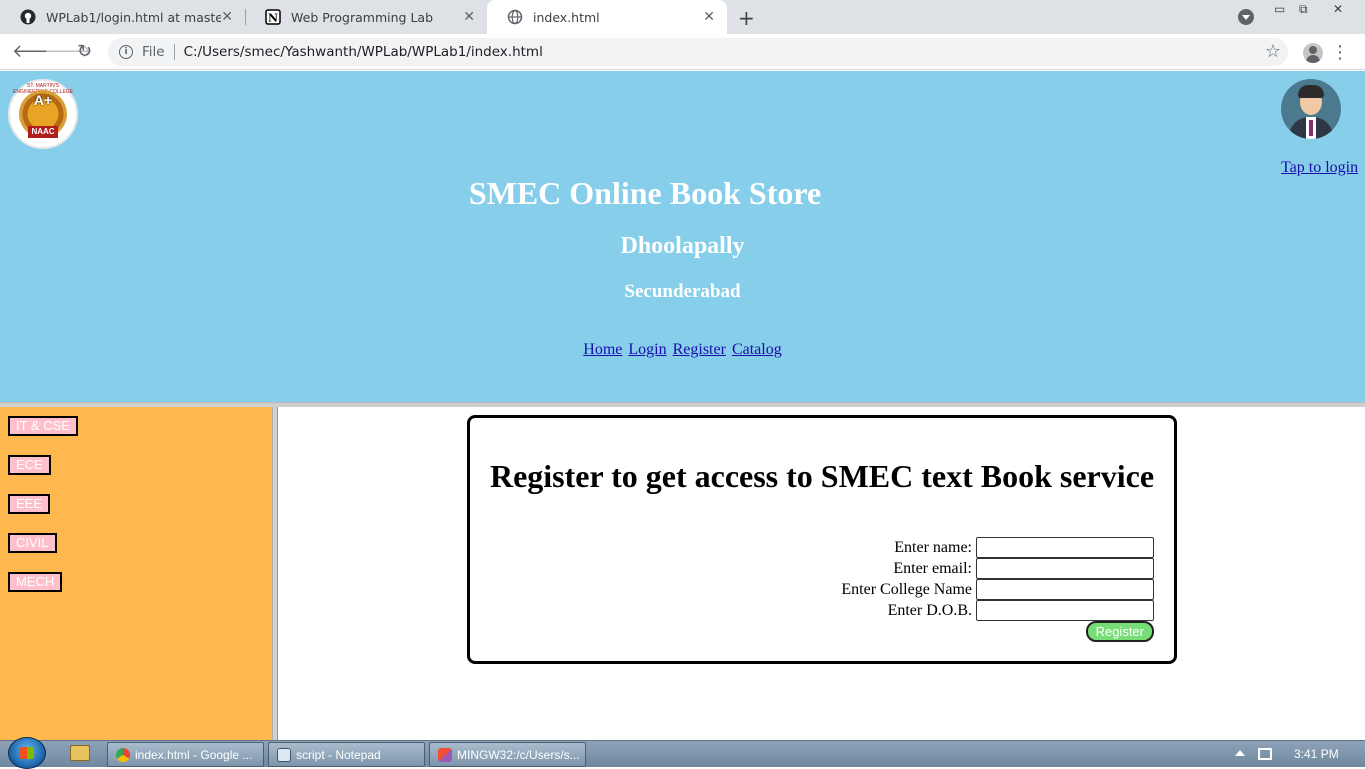 This screenshot has height=769, width=1365. Describe the element at coordinates (43, 114) in the screenshot. I see `college-logo: ST. MARTIN'S ENGINEERING COLLEGE A+ NAAC` at that location.